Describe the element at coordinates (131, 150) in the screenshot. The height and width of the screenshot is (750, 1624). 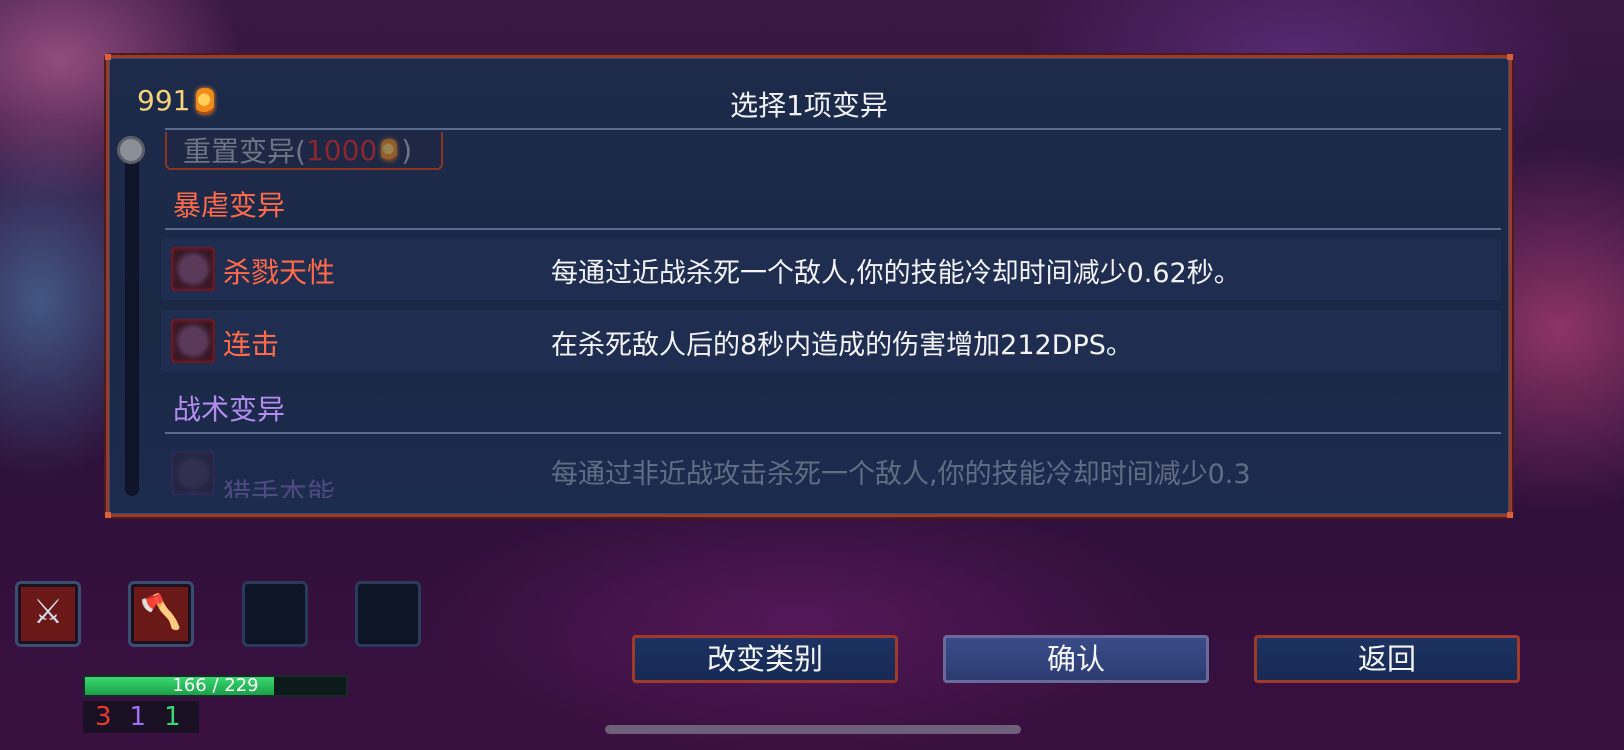
I see `scrollbar-thumb` at that location.